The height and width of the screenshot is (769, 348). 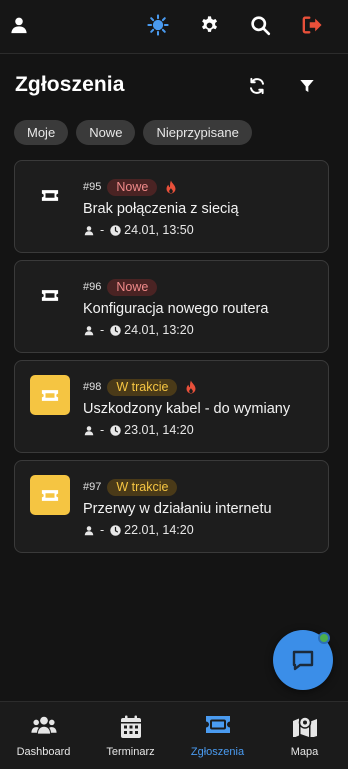 What do you see at coordinates (92, 187) in the screenshot?
I see `ticket-number: #95` at bounding box center [92, 187].